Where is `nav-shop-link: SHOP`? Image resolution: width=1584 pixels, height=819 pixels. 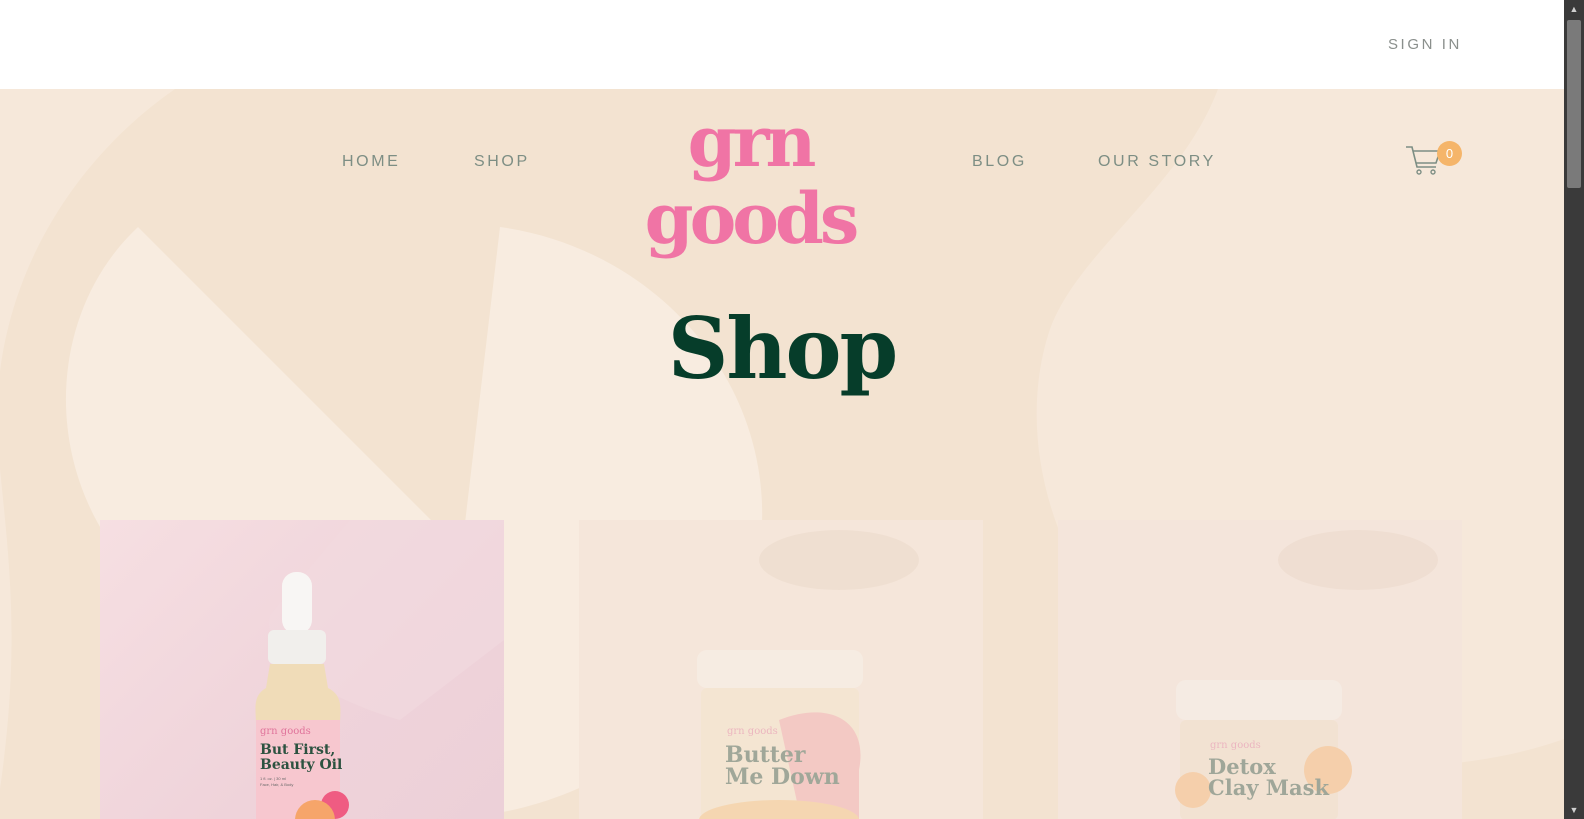 nav-shop-link: SHOP is located at coordinates (502, 162).